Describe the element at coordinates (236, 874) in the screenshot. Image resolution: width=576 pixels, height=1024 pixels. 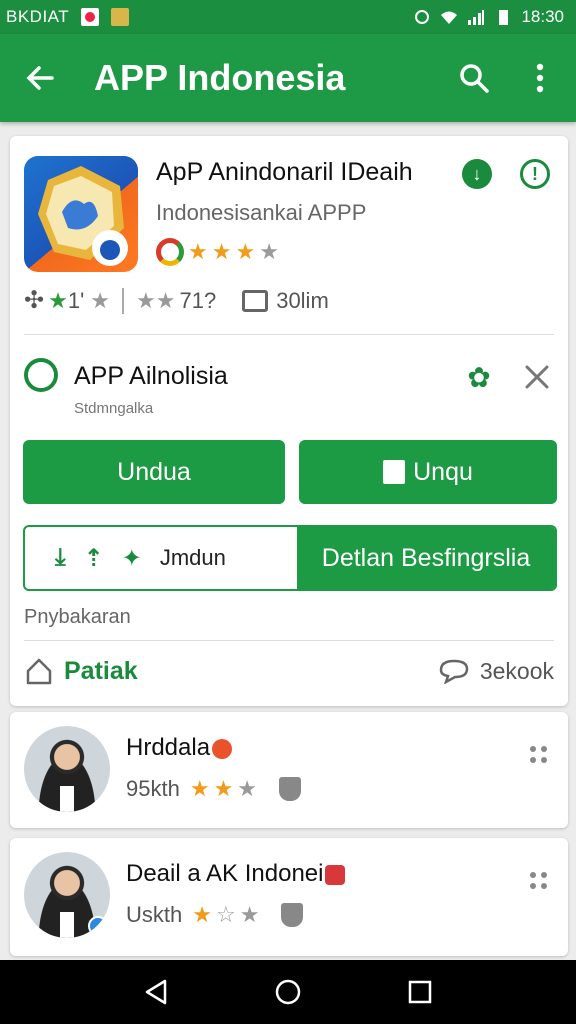
I see `reviewer-name: Deail a AK Indonei` at that location.